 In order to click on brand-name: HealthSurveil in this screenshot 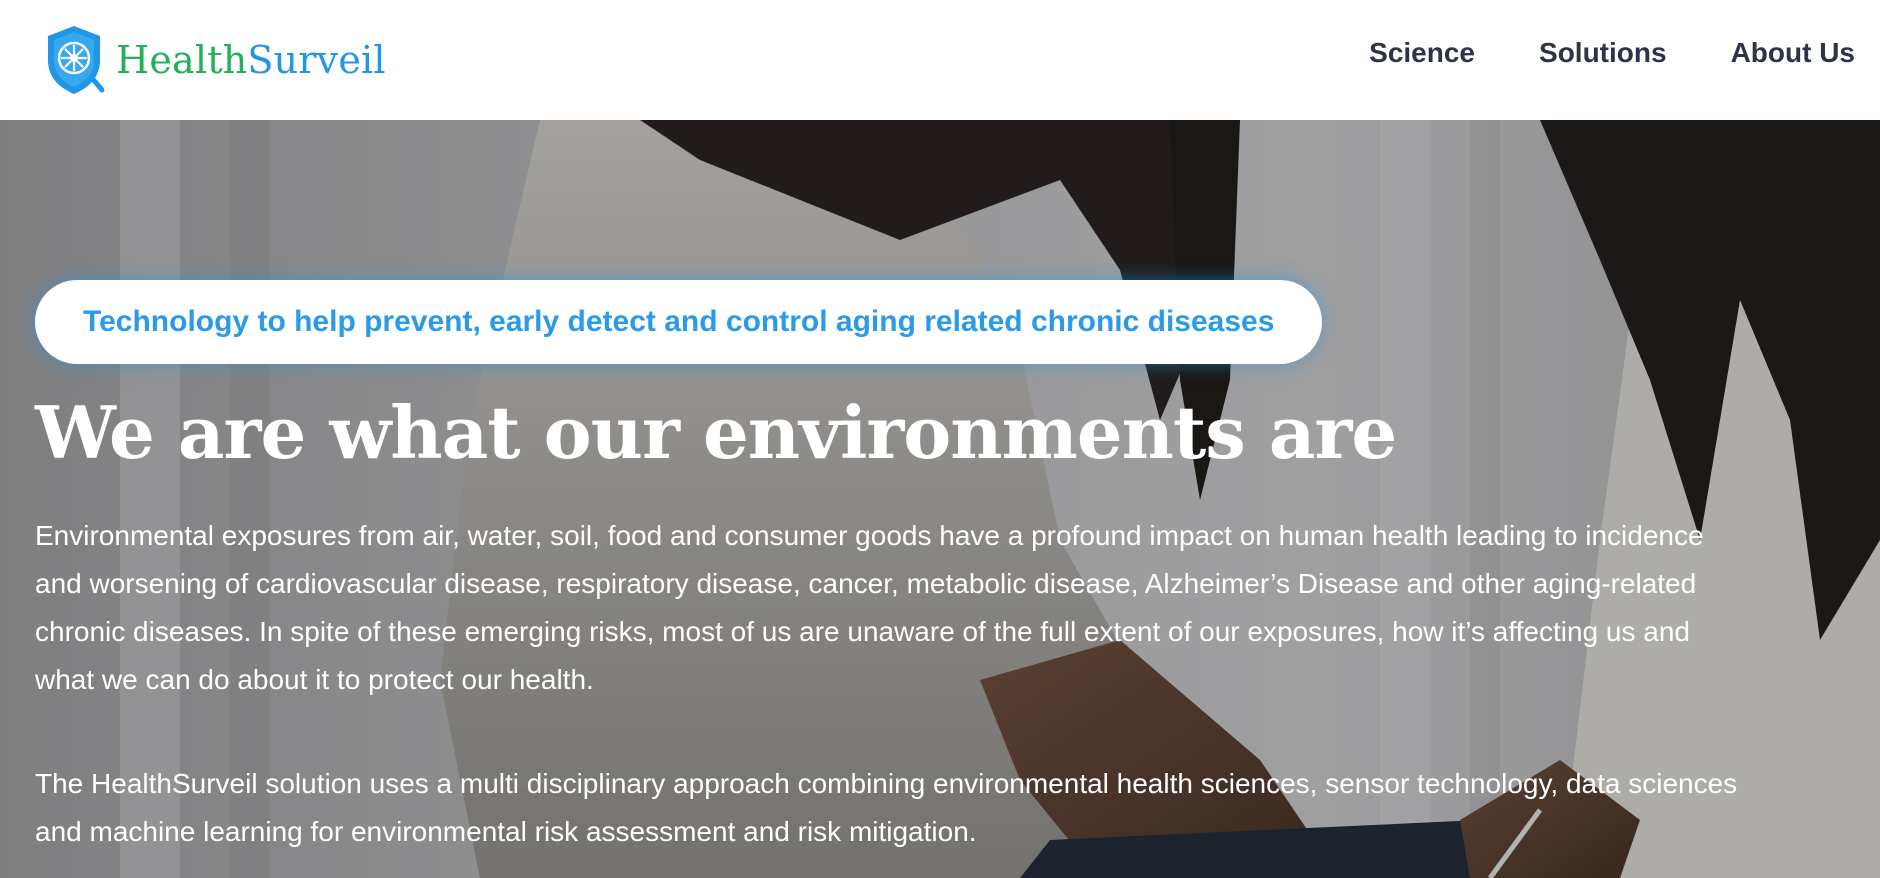, I will do `click(251, 60)`.